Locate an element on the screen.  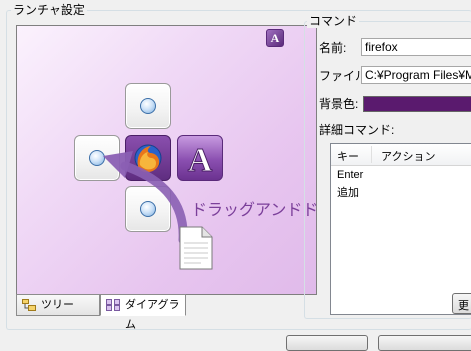
tab-diagram-label: ダイアグラム is located at coordinates (152, 315).